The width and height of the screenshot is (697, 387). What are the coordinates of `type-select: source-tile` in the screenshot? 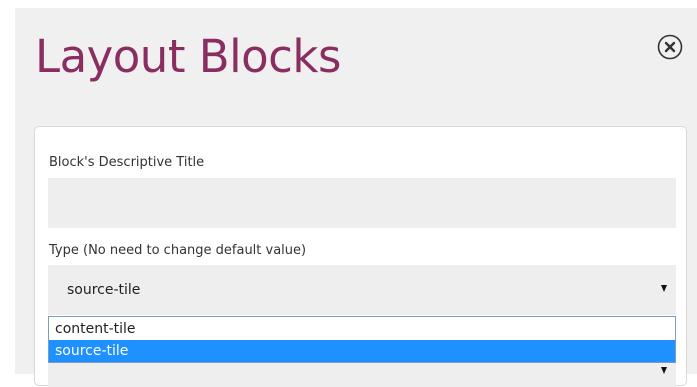 It's located at (362, 290).